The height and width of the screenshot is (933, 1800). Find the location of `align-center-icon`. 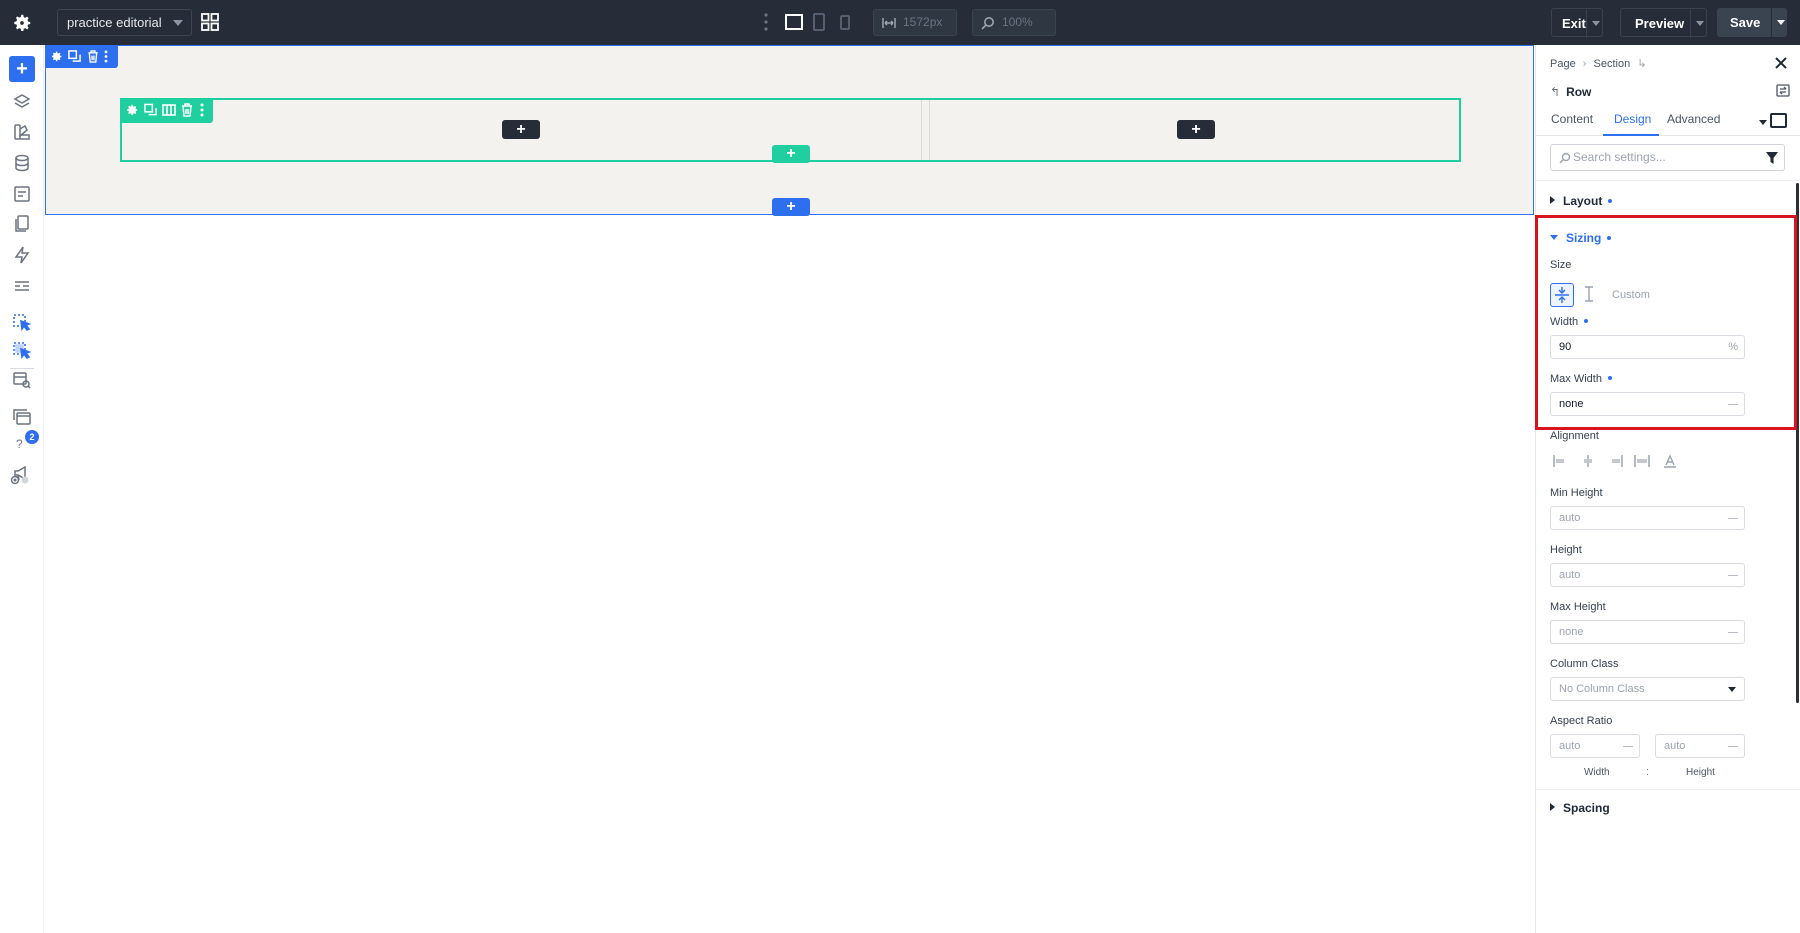

align-center-icon is located at coordinates (1588, 461).